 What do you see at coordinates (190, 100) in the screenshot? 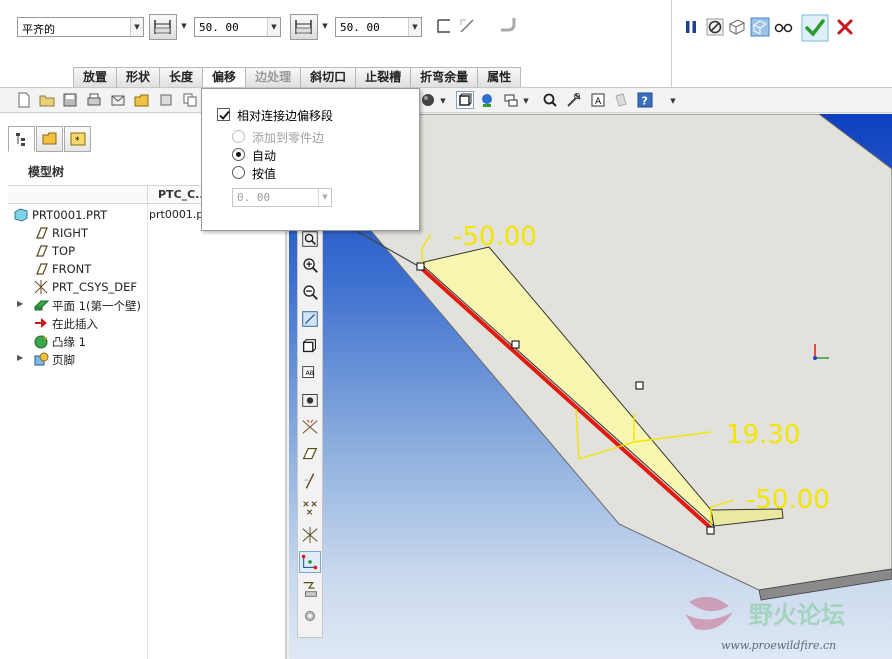
I see `copy-icon` at bounding box center [190, 100].